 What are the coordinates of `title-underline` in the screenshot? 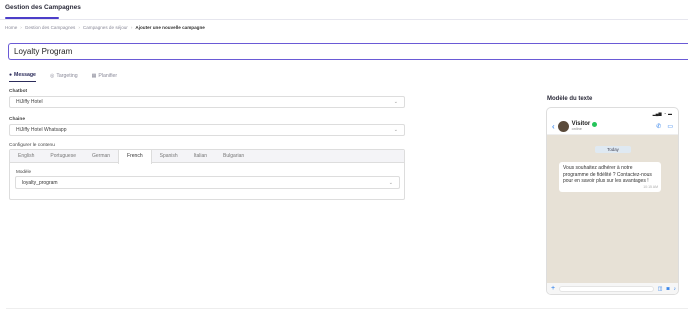 It's located at (32, 18).